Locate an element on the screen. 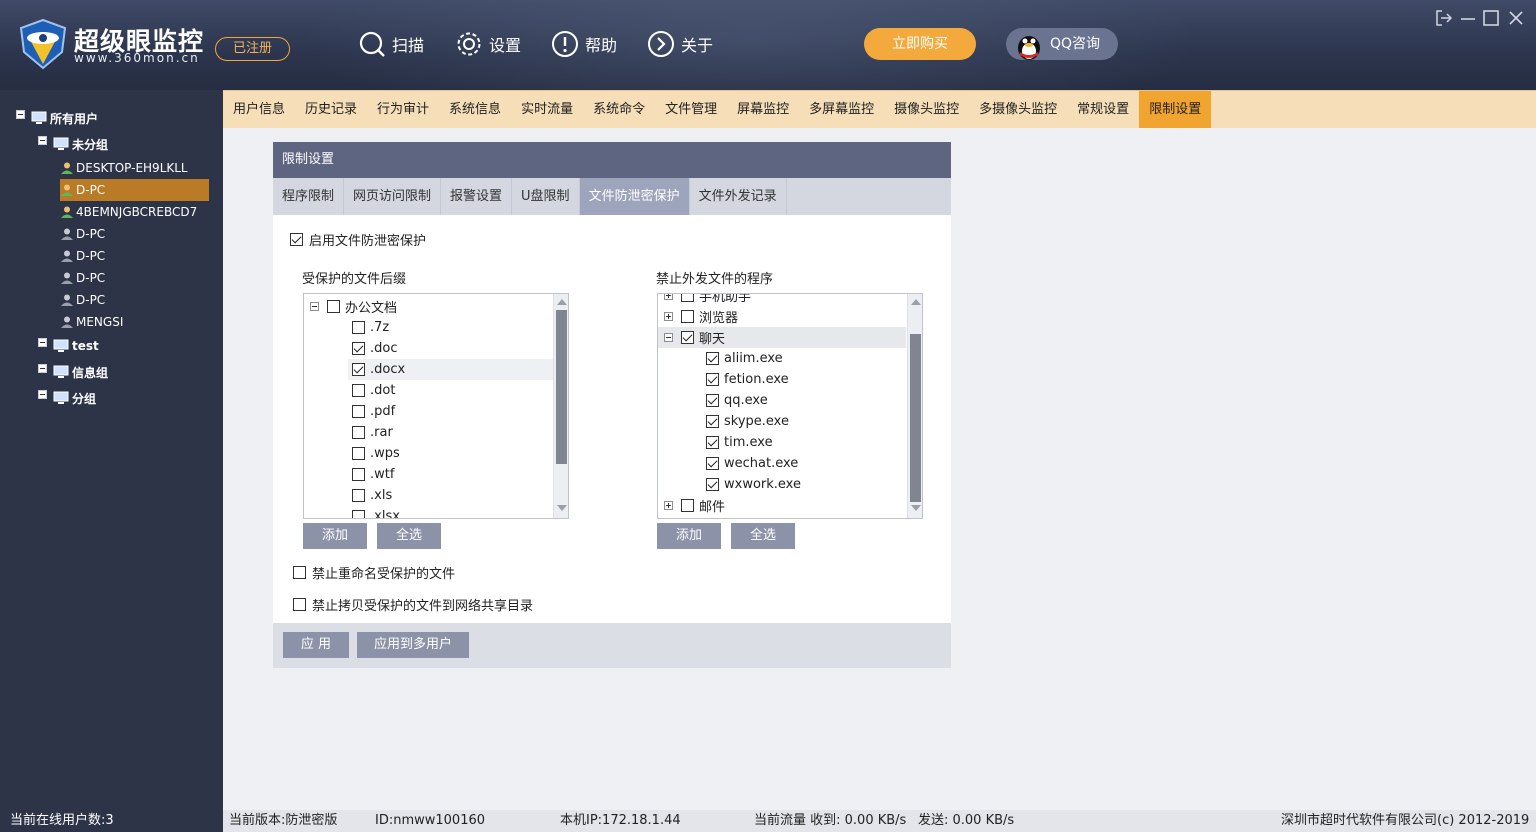 This screenshot has height=832, width=1536. apply-multi-user-button: 应用到多用户 is located at coordinates (413, 645).